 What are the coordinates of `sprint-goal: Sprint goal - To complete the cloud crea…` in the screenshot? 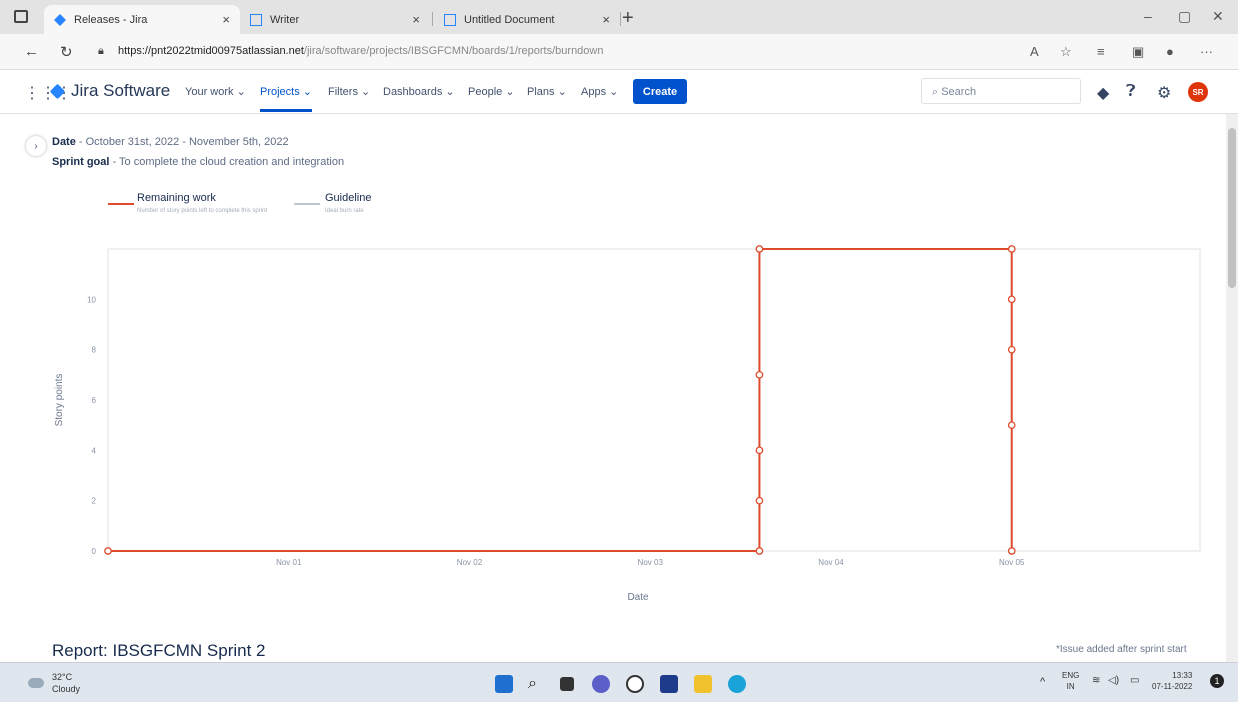 It's located at (198, 162).